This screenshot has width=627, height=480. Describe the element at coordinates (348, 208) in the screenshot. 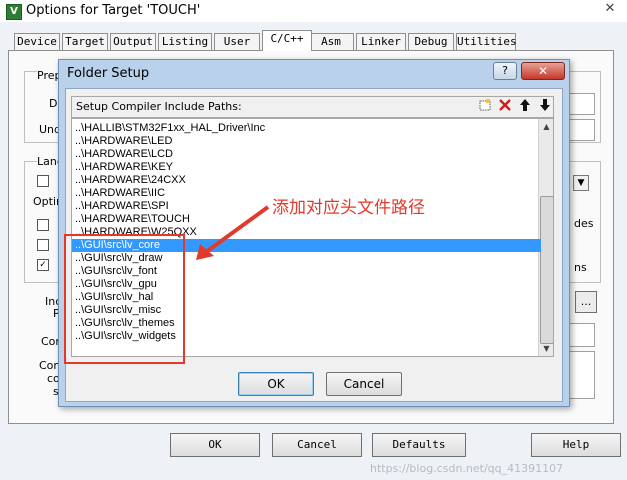

I see `annotation-text: 添加对应头文件路径` at that location.